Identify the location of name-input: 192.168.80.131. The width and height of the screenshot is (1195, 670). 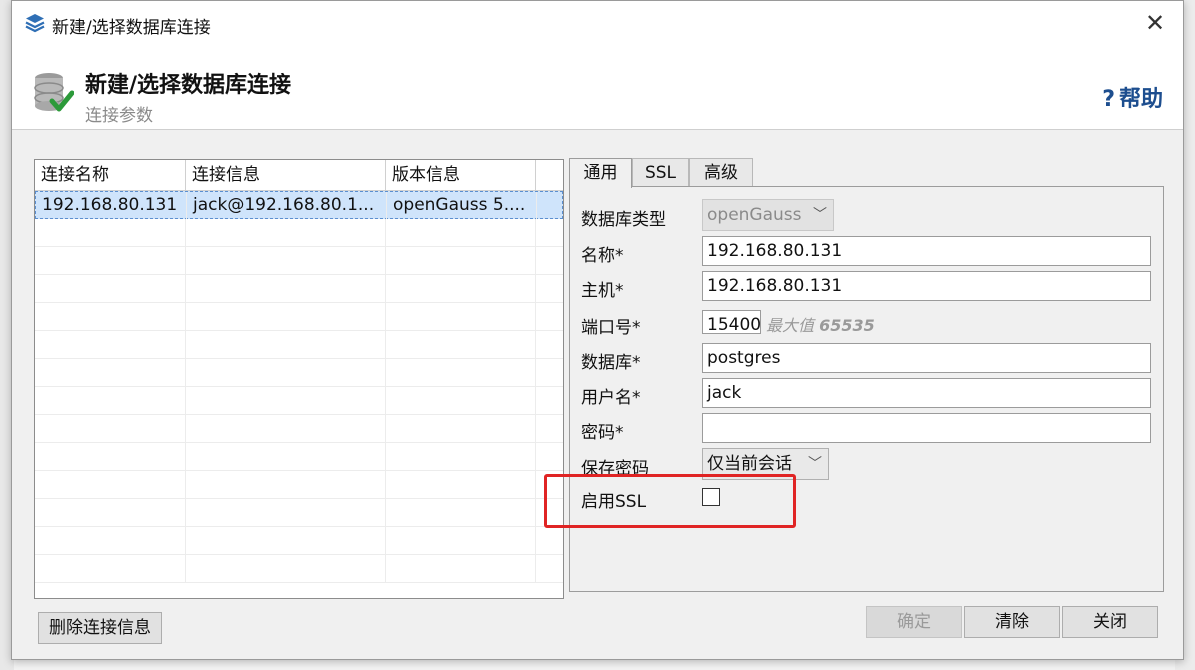
(926, 251).